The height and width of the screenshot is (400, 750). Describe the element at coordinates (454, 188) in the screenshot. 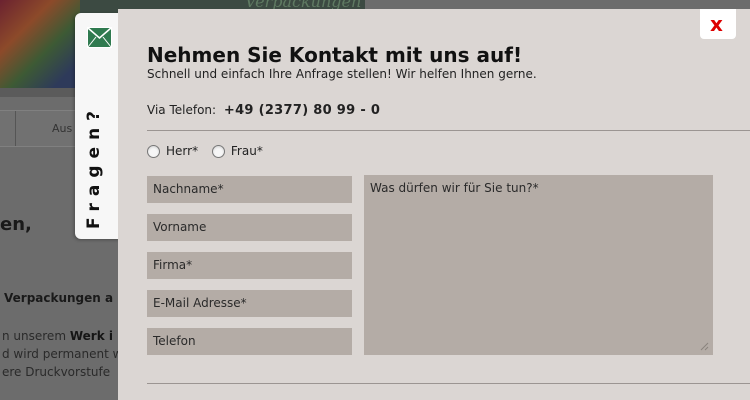

I see `message-placeholder: Was dürfen wir für Sie tun?*` at that location.